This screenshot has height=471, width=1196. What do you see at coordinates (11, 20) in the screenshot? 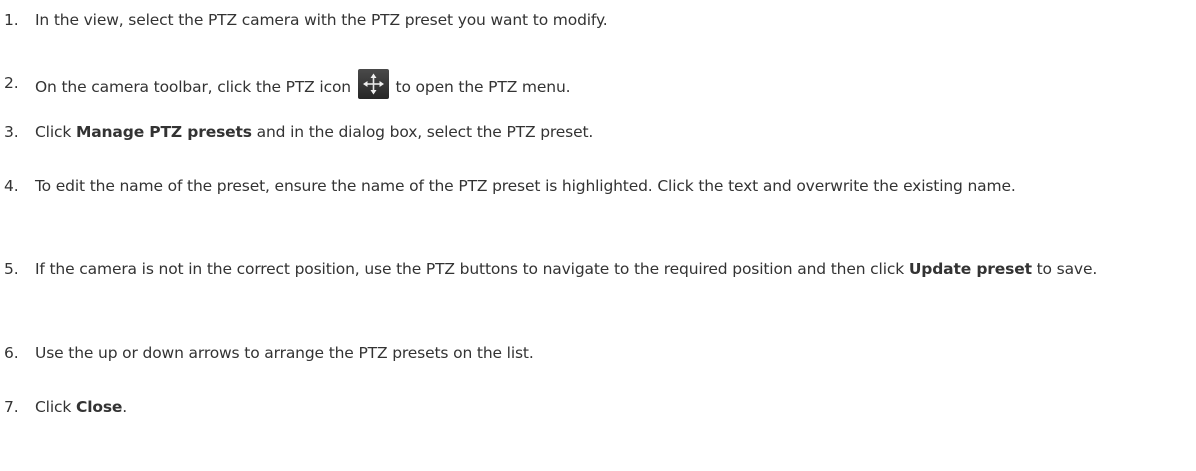
I see `step-number: 1.` at bounding box center [11, 20].